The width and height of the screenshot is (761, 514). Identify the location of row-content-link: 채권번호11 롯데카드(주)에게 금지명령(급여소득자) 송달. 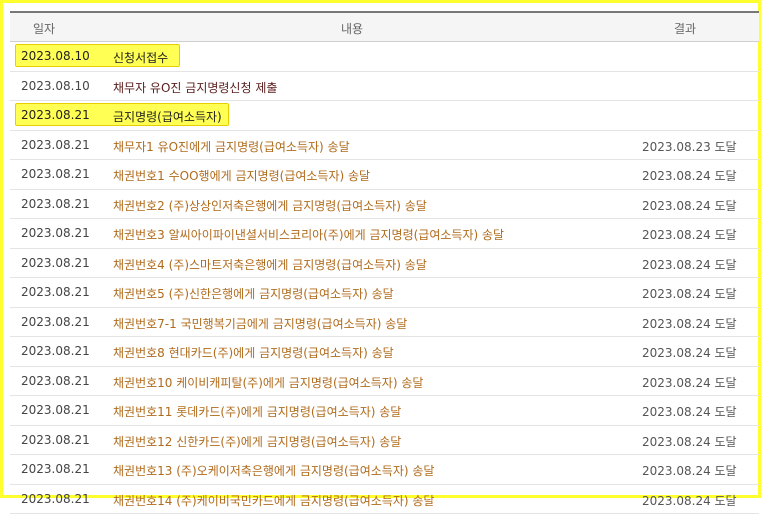
(257, 411).